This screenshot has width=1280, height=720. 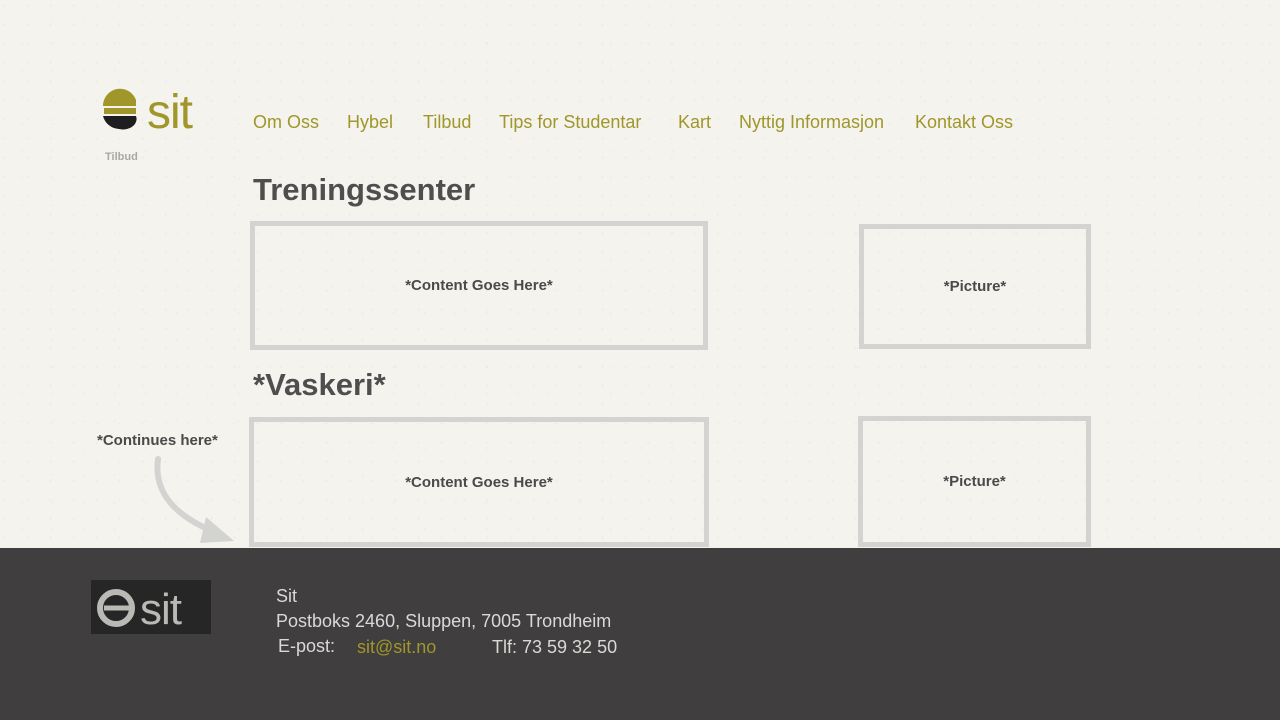 I want to click on sit-logo: sit, so click(x=155, y=111).